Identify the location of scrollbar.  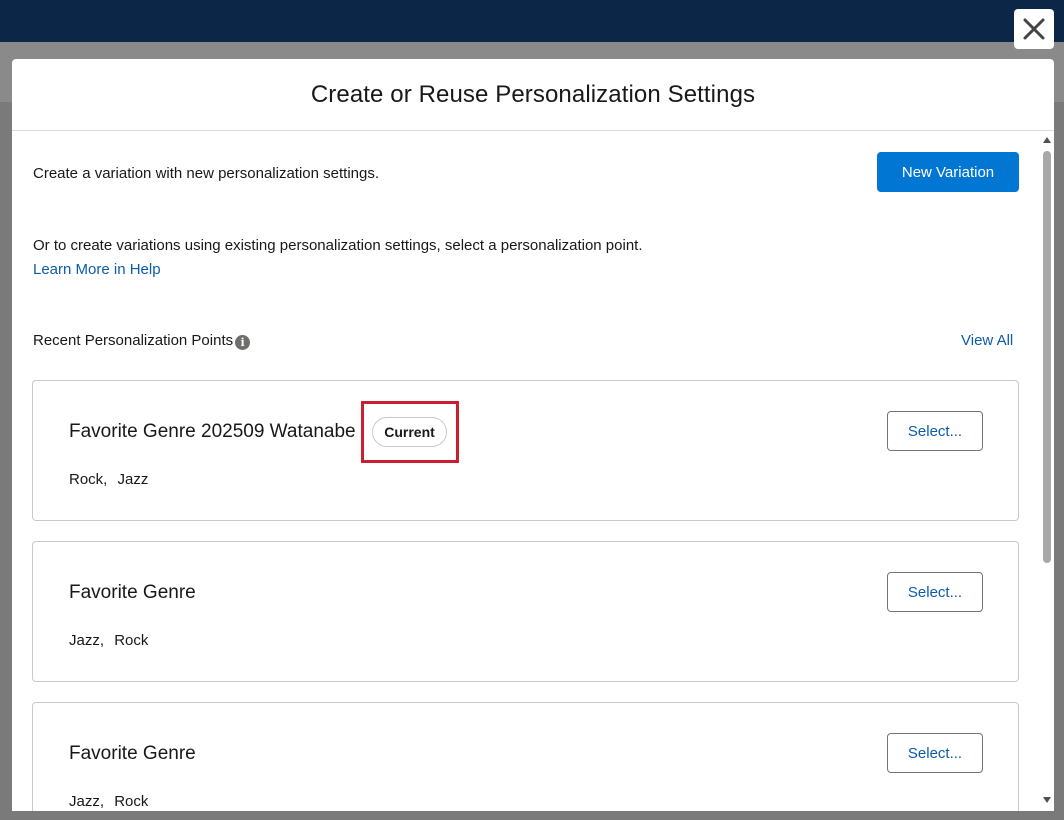
(1047, 471).